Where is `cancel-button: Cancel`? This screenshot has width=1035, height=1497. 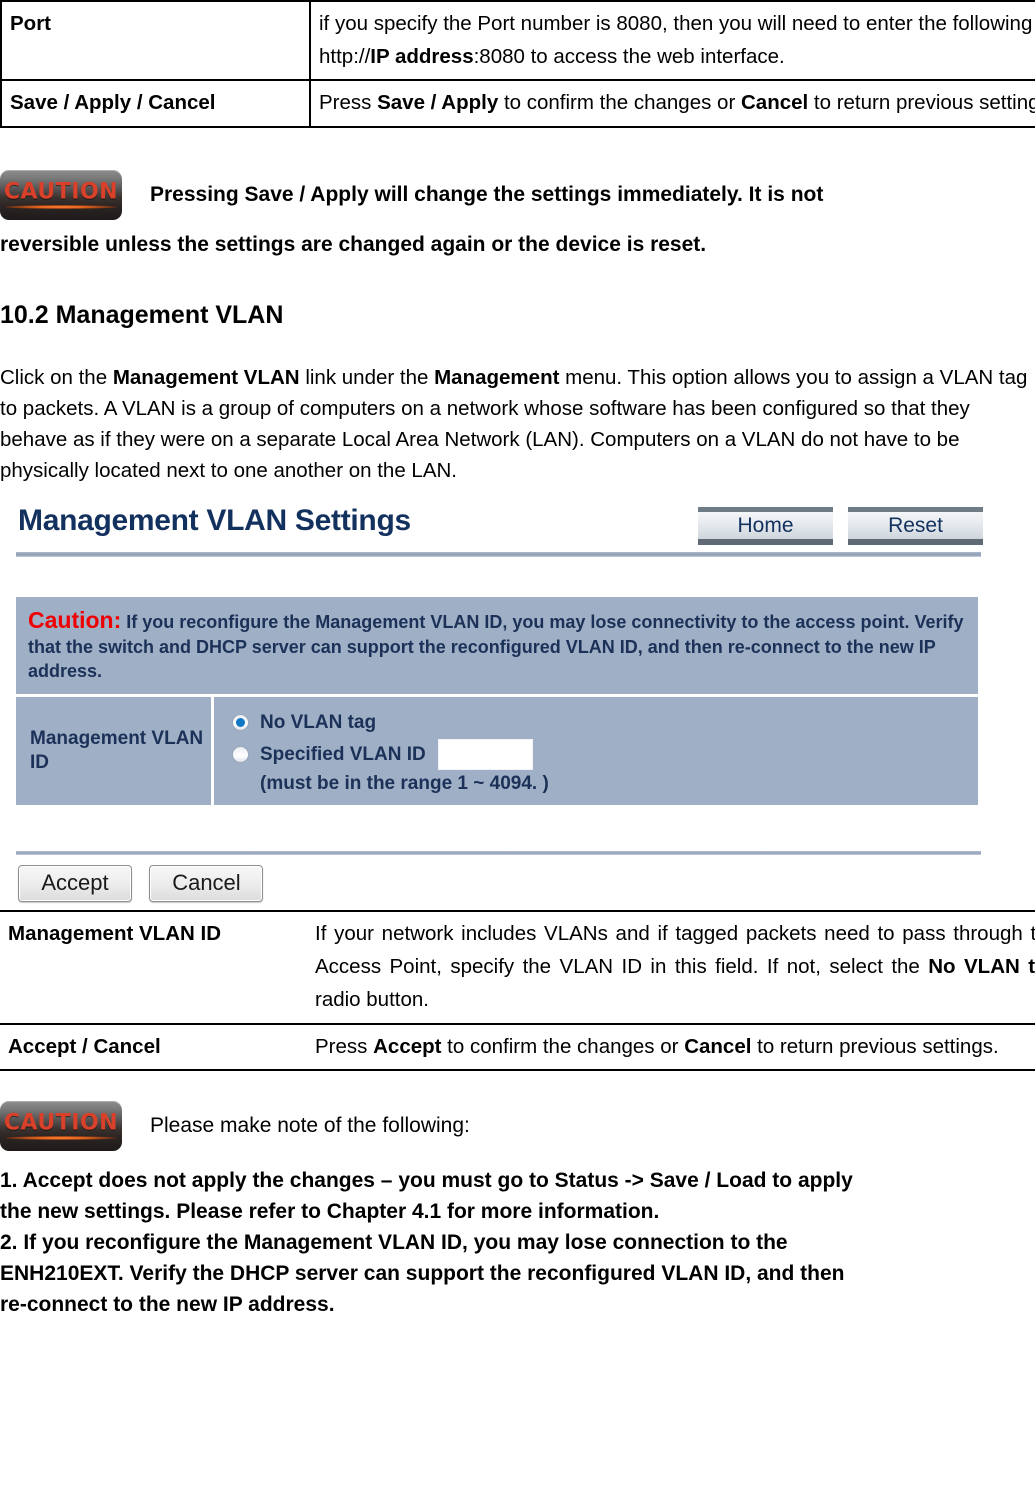 cancel-button: Cancel is located at coordinates (206, 883).